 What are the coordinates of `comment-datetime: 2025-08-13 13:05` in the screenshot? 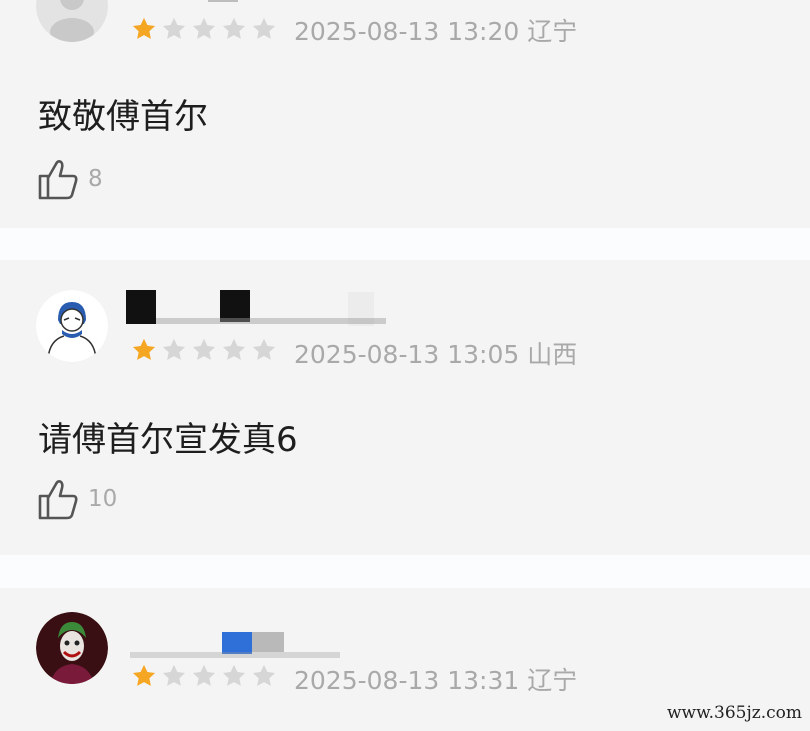 It's located at (407, 354).